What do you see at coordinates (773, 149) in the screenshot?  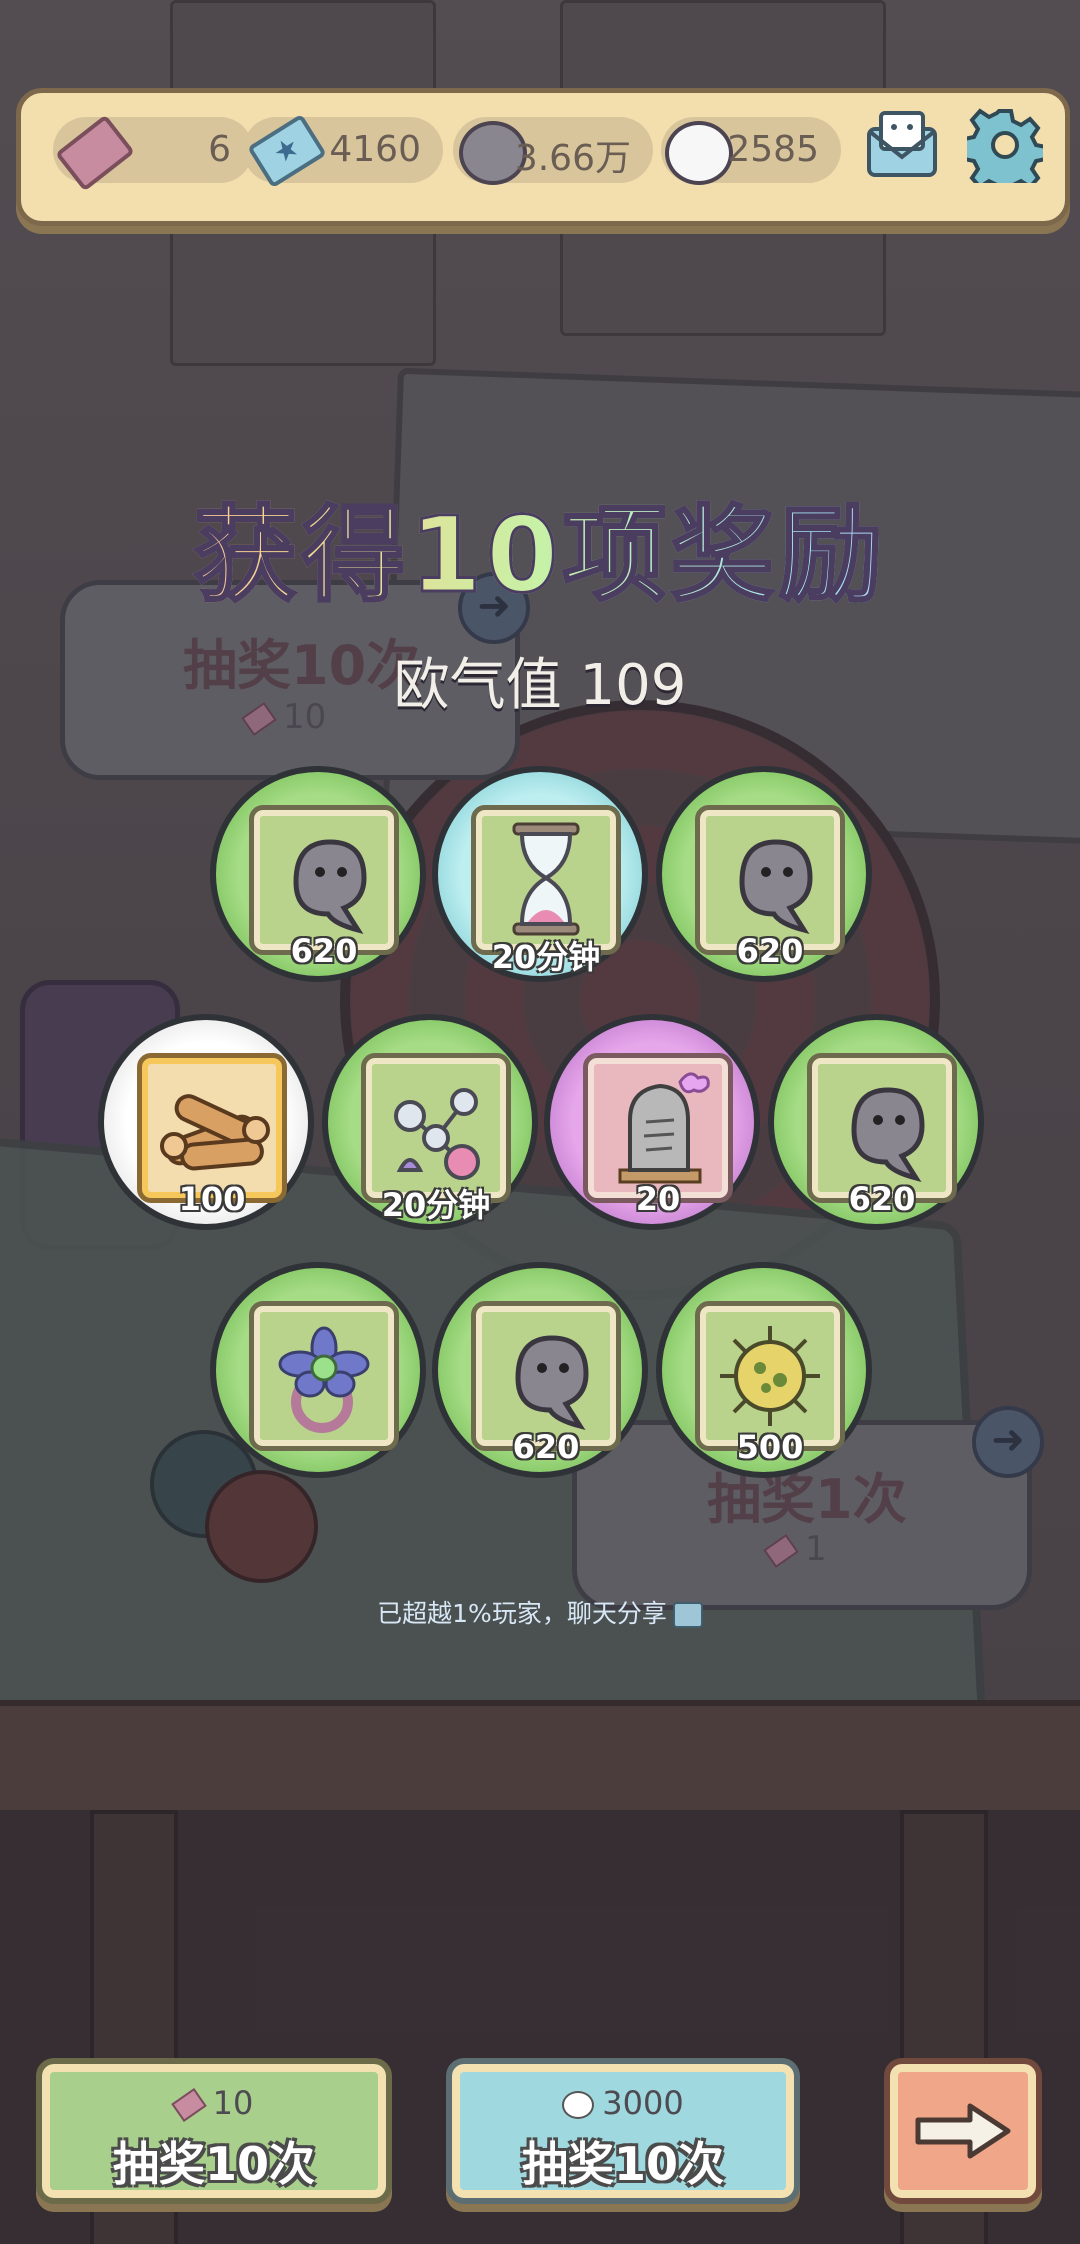 I see `white-ghost-value: 2585` at bounding box center [773, 149].